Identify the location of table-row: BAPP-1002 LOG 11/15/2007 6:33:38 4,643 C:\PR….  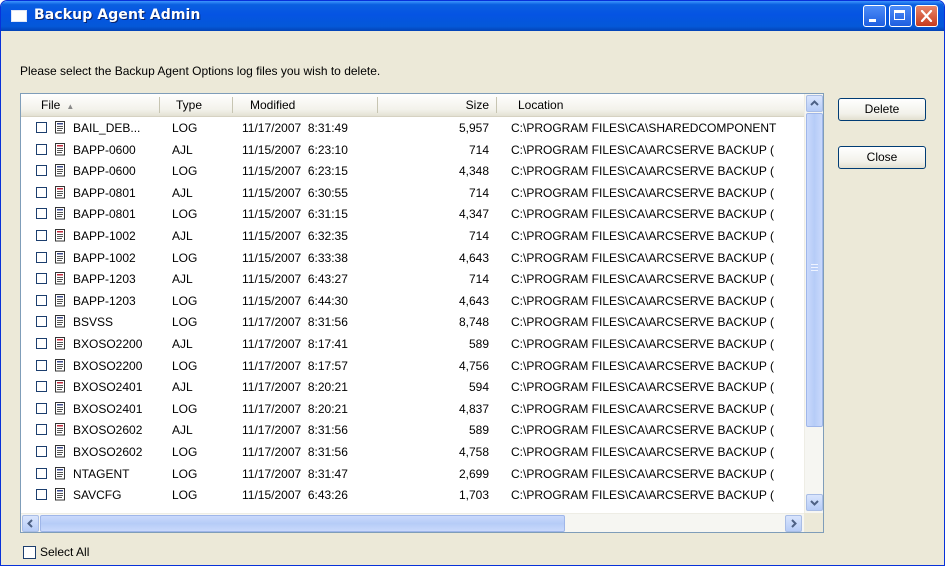
(413, 258).